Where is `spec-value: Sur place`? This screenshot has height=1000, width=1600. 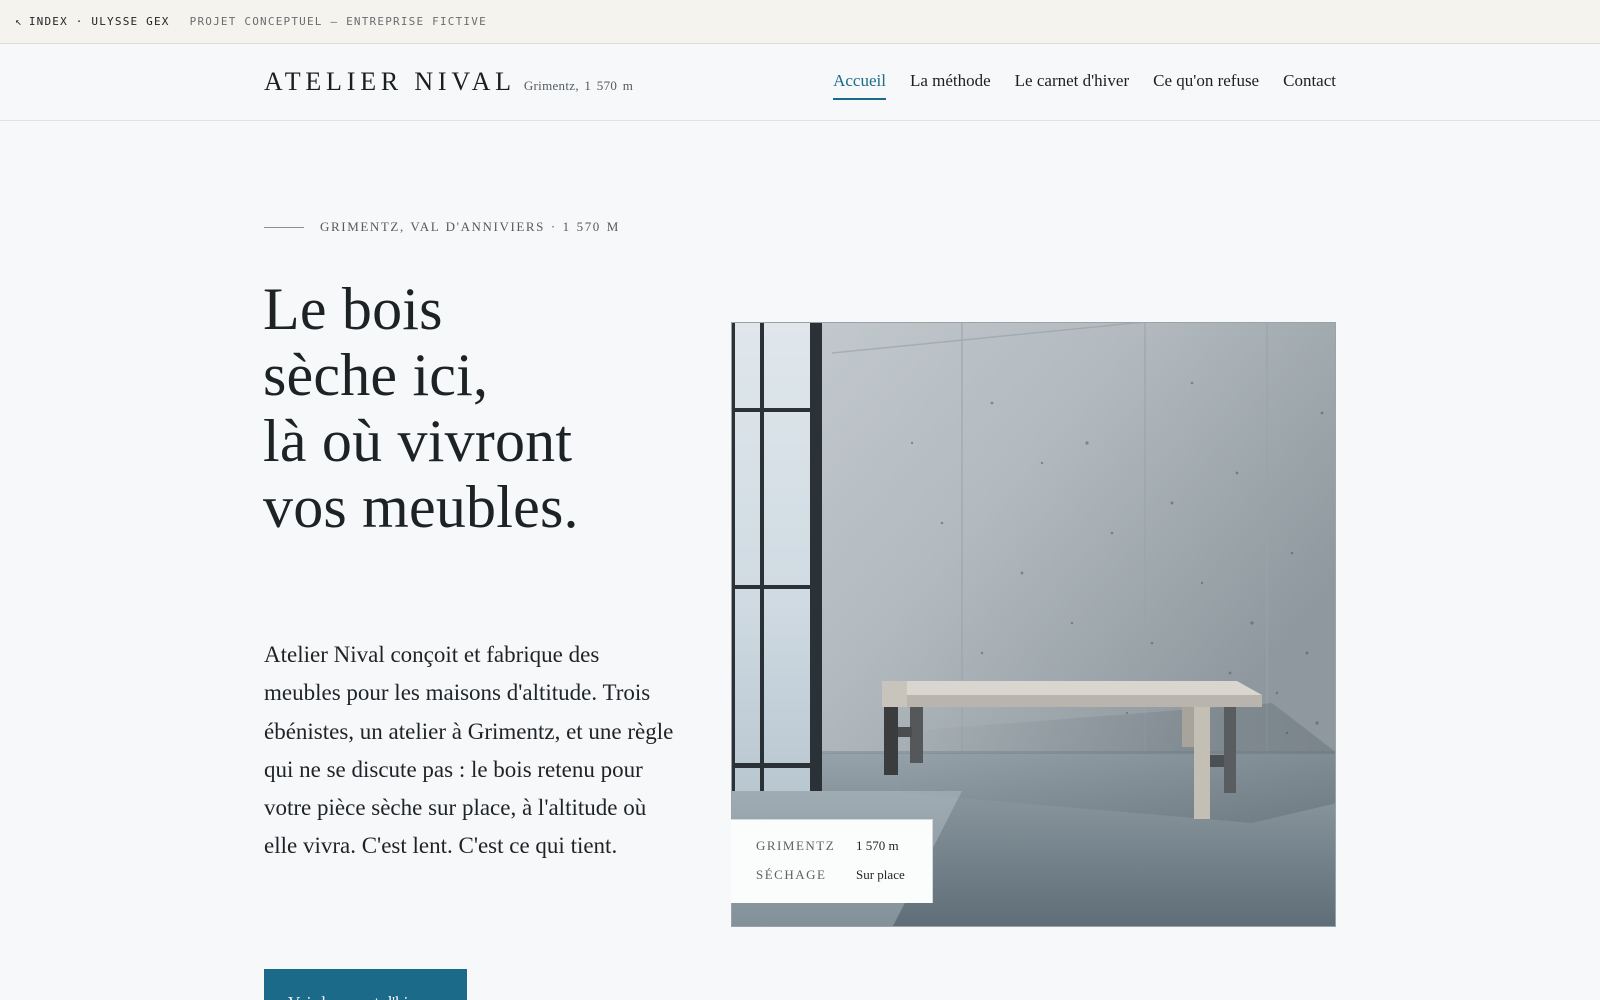 spec-value: Sur place is located at coordinates (880, 874).